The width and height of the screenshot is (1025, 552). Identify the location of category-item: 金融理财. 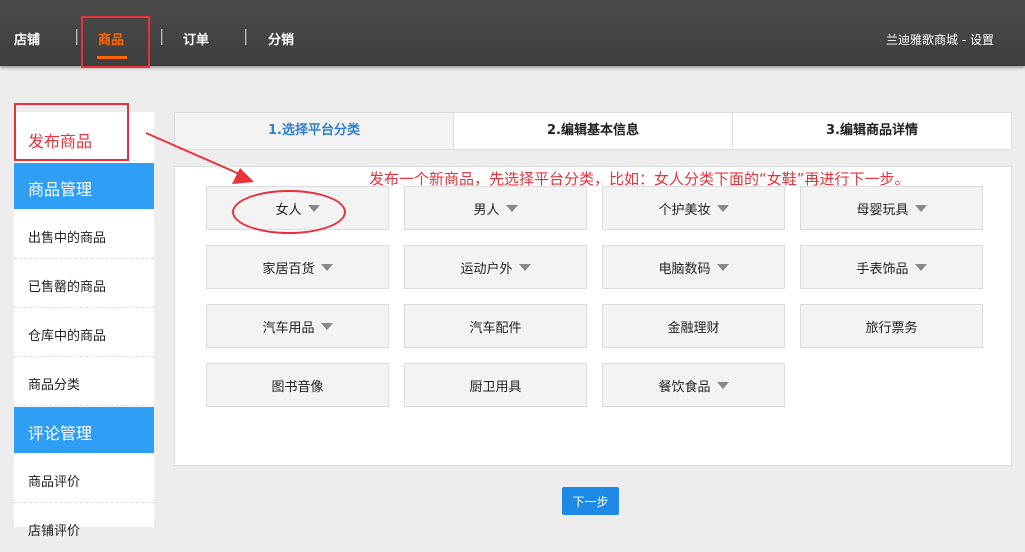
(693, 326).